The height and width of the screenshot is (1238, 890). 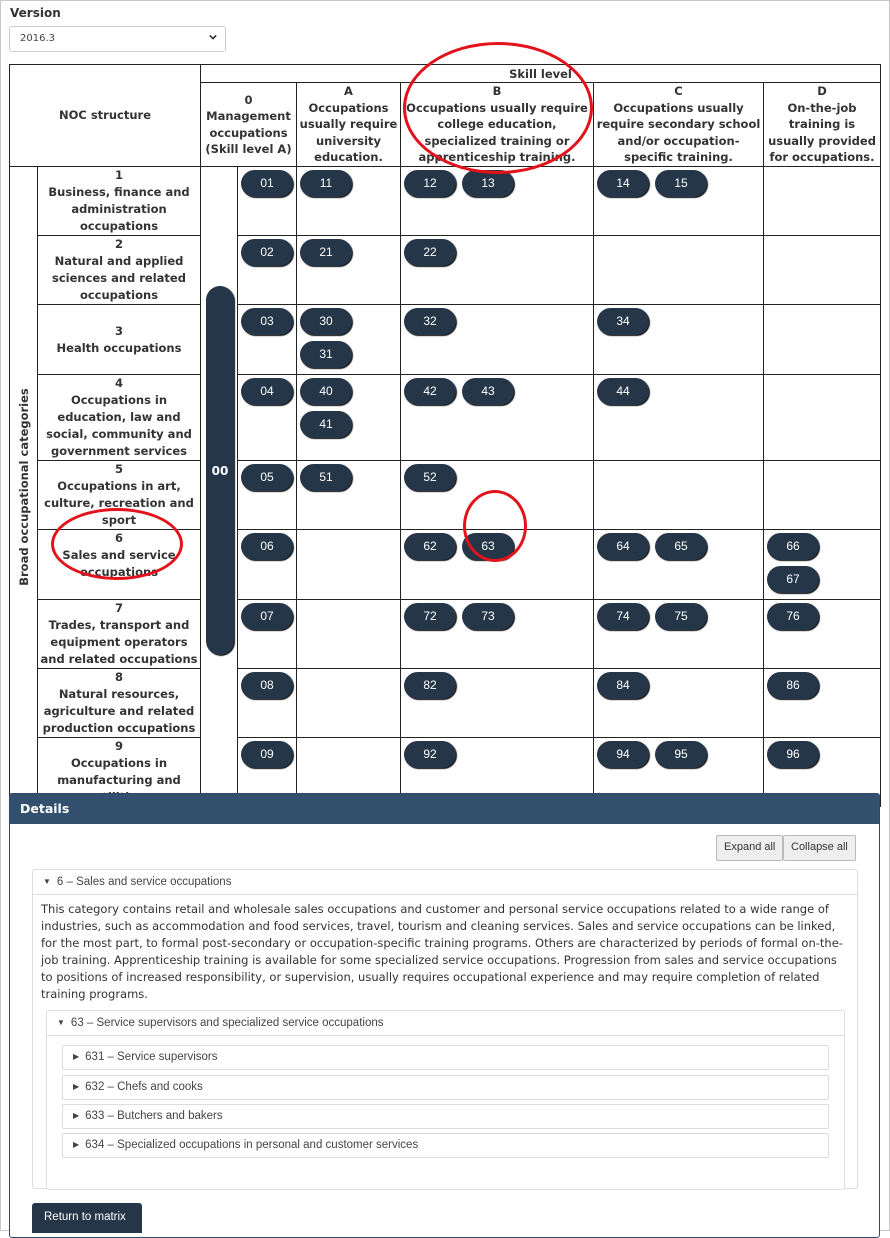 What do you see at coordinates (793, 616) in the screenshot?
I see `pill-76: 76` at bounding box center [793, 616].